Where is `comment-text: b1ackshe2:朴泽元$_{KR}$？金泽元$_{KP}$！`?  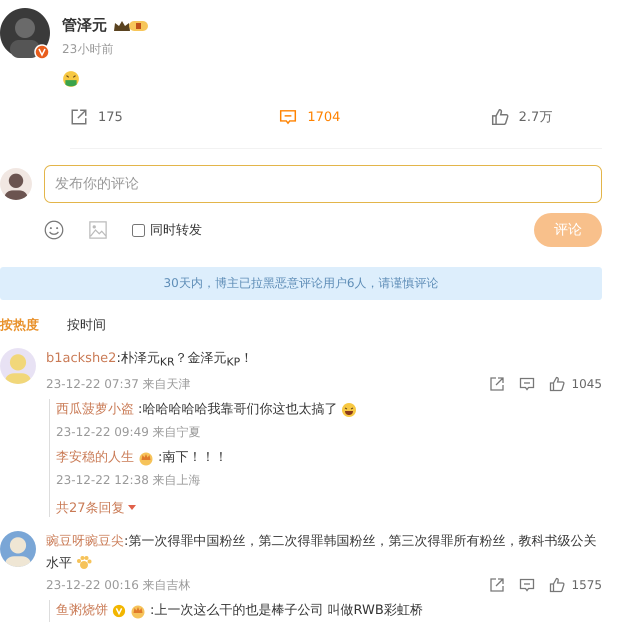
comment-text: b1ackshe2:朴泽元$_{KR}$？金泽元$_{KP}$！ is located at coordinates (150, 360).